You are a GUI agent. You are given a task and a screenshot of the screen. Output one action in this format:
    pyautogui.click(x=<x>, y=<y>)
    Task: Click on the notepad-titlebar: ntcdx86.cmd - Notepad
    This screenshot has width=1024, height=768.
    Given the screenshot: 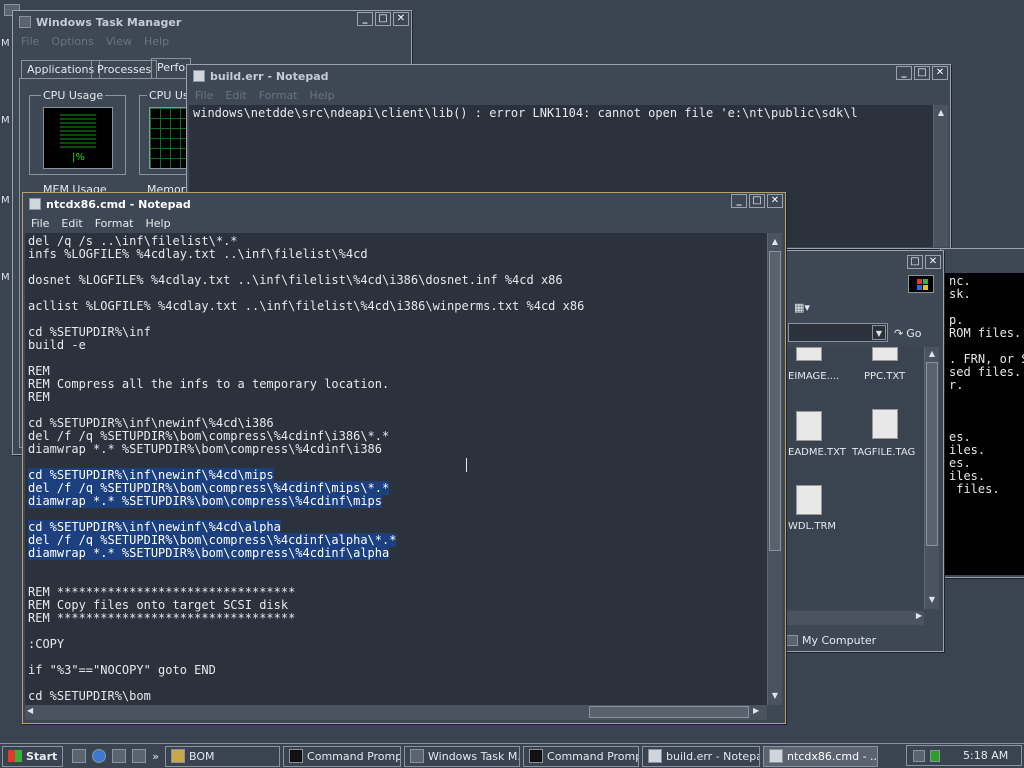 What is the action you would take?
    pyautogui.click(x=404, y=204)
    